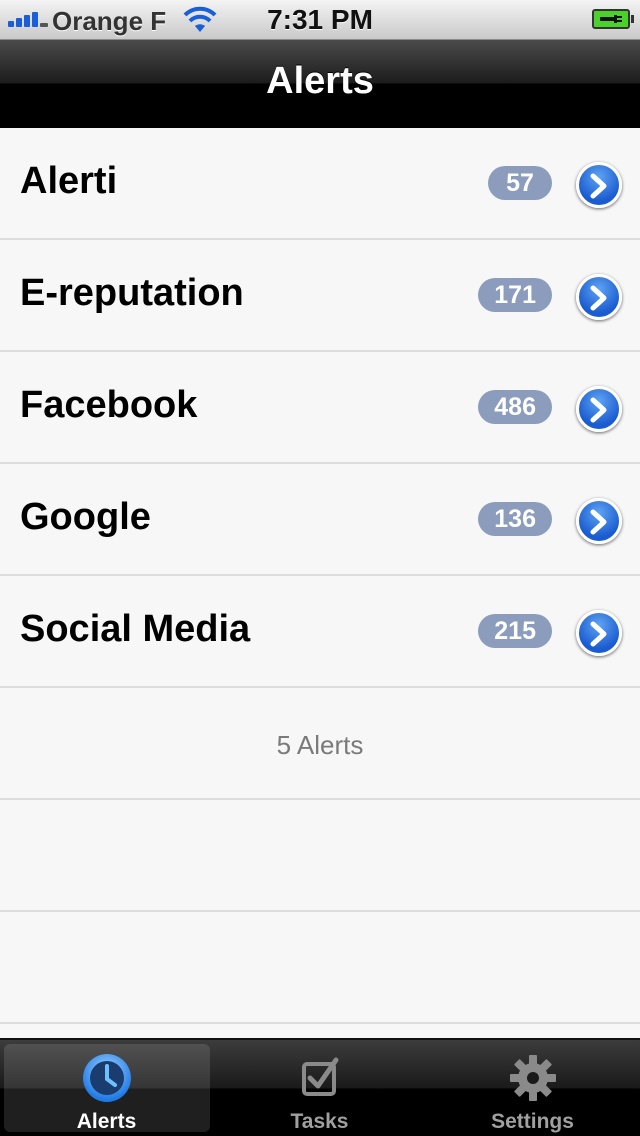  I want to click on tab-settings: Settings, so click(532, 1088).